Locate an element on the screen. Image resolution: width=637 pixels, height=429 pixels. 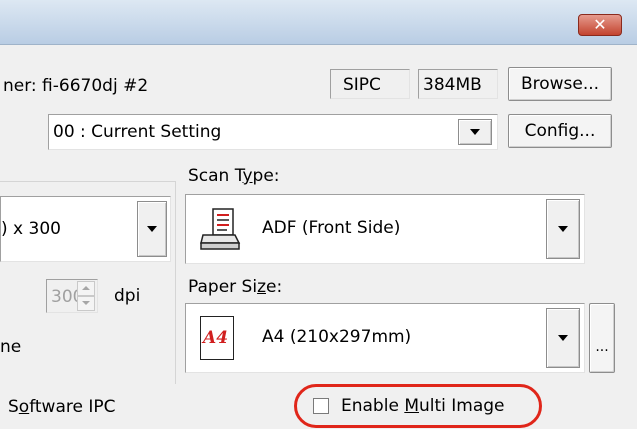
setting-dropdown-arrow is located at coordinates (475, 132).